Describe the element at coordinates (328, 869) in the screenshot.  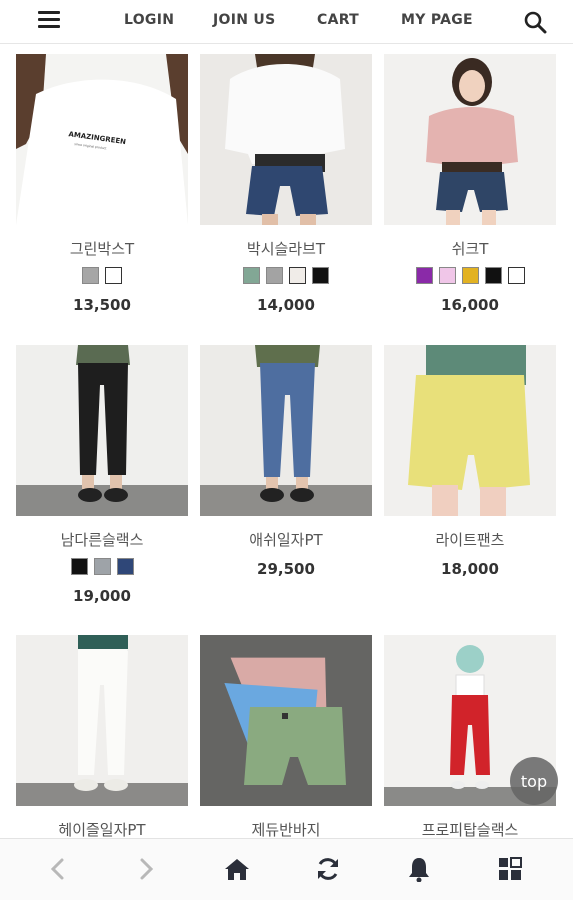
I see `refresh-icon` at that location.